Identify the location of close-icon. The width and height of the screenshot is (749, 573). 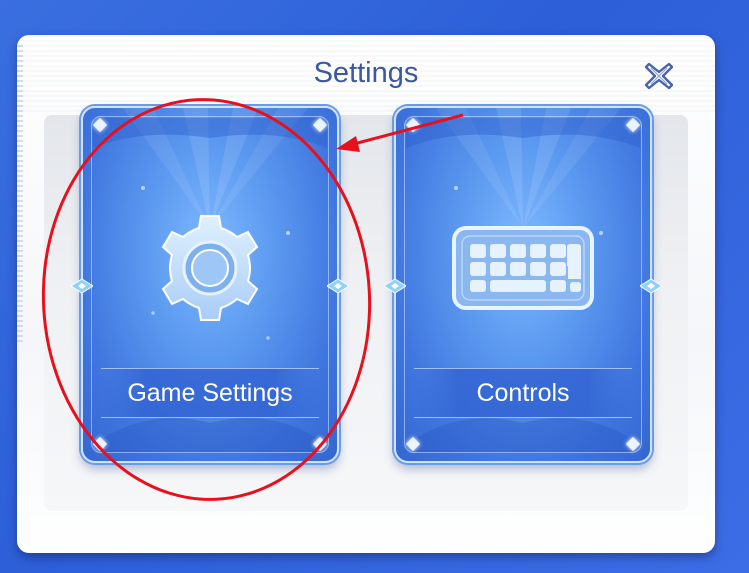
(659, 76).